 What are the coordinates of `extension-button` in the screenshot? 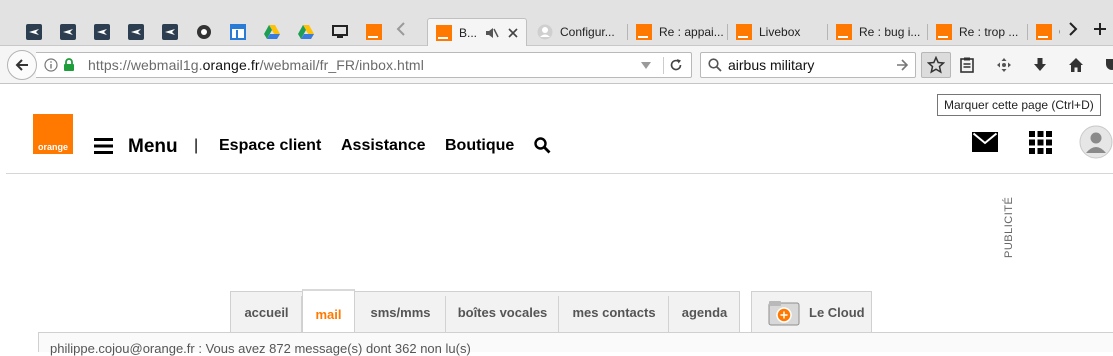 It's located at (1004, 65).